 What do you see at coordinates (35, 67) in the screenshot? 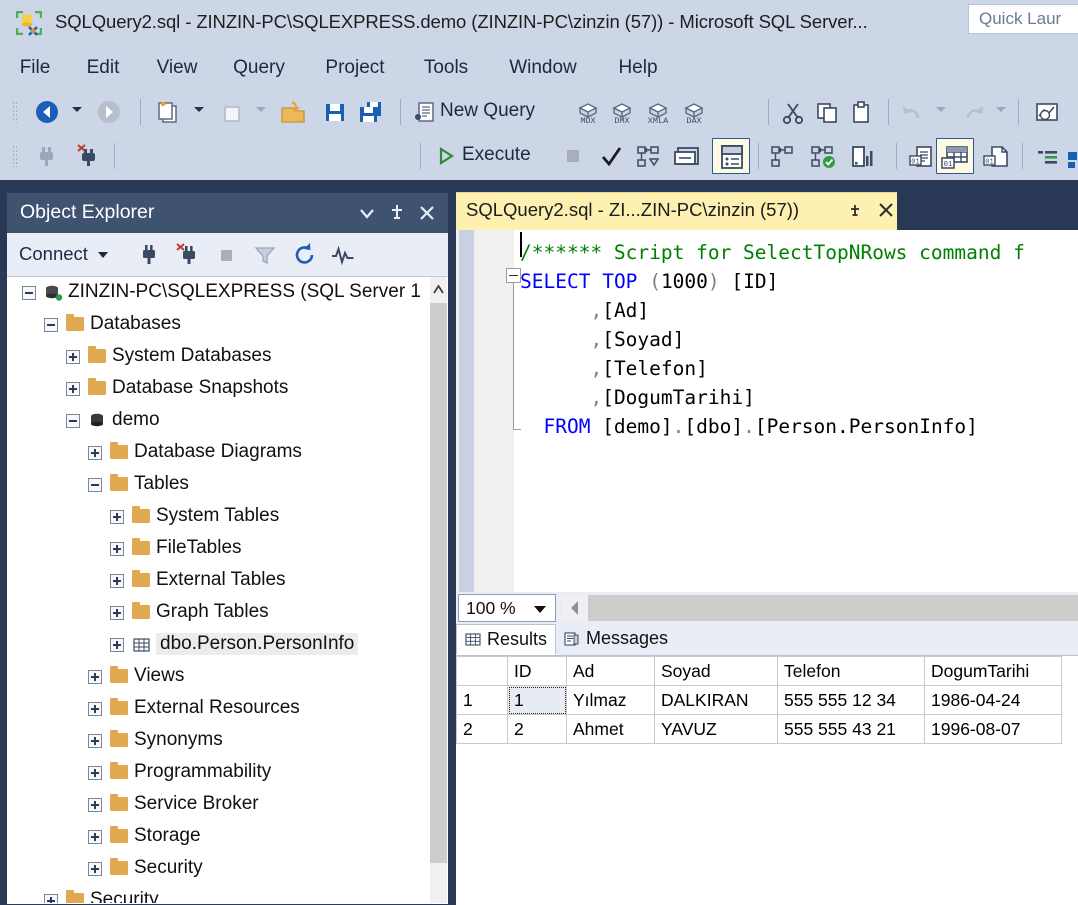
I see `menu-file: File` at bounding box center [35, 67].